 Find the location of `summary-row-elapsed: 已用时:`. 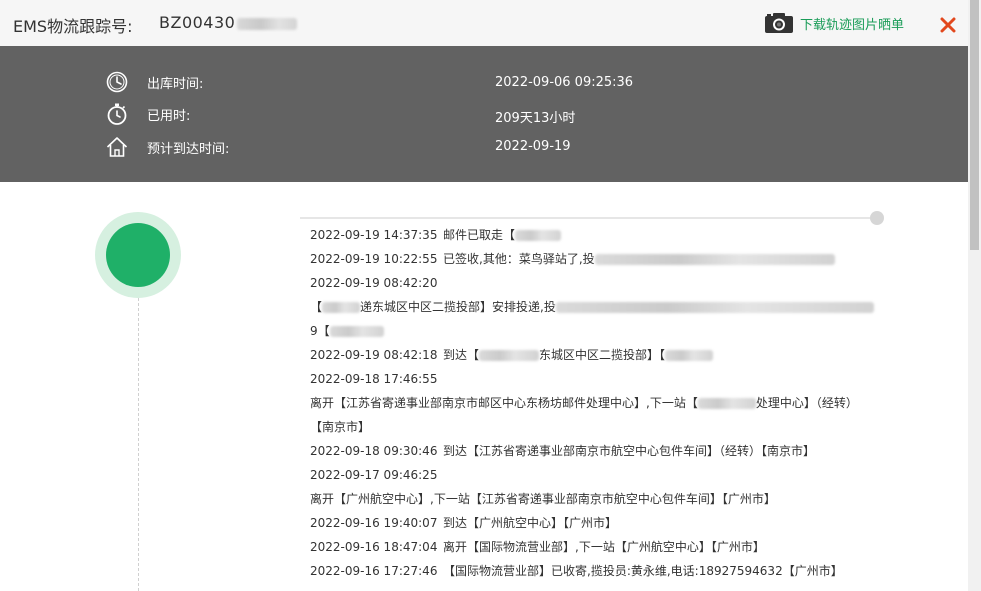

summary-row-elapsed: 已用时: is located at coordinates (148, 114).